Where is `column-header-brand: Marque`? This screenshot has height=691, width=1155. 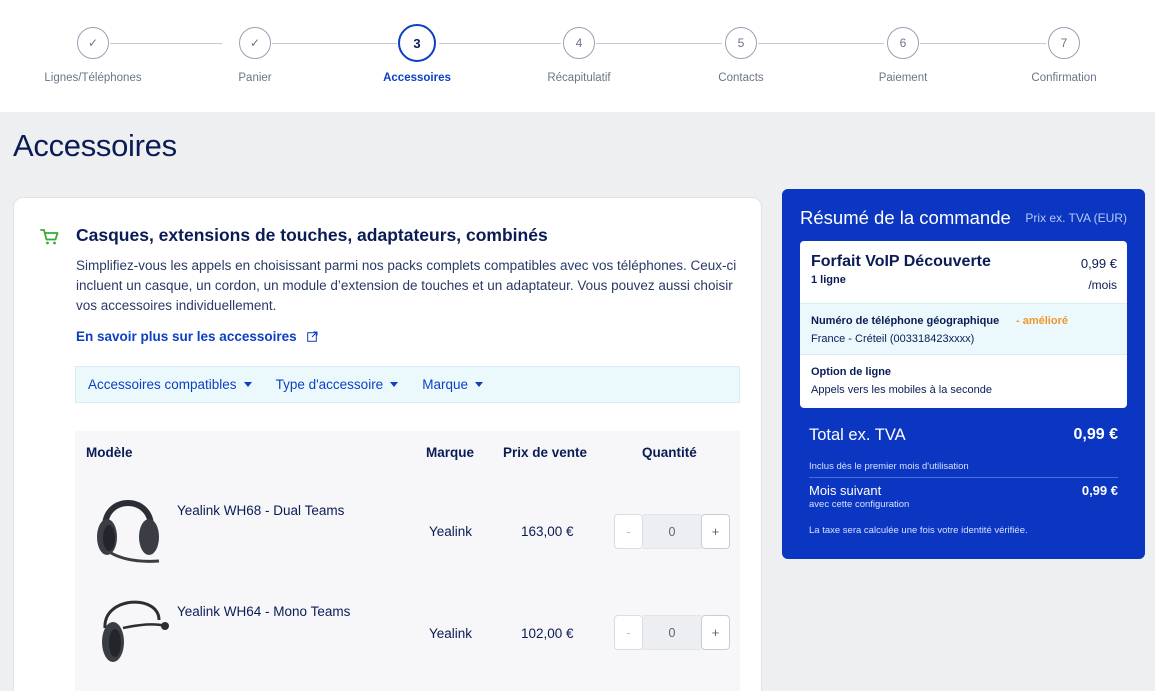 column-header-brand: Marque is located at coordinates (450, 452).